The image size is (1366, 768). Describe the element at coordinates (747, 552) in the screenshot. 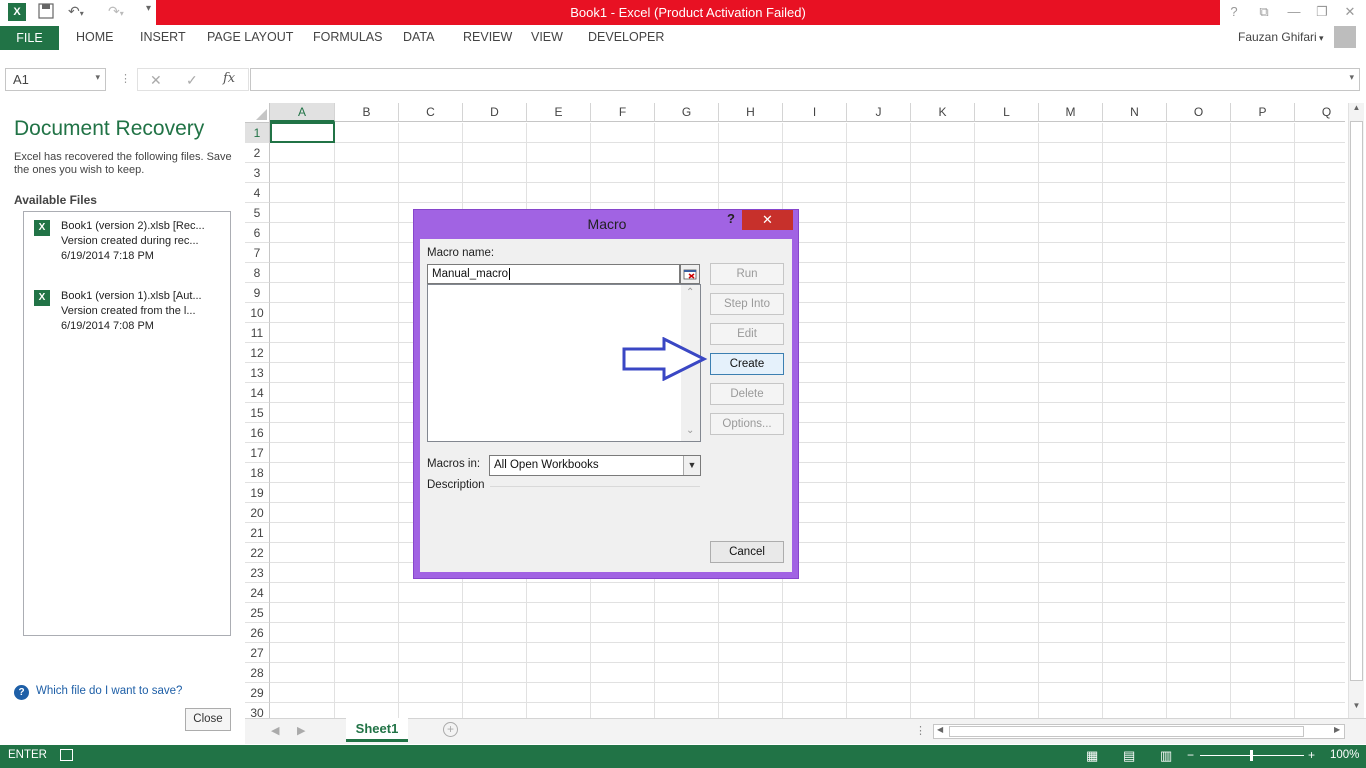

I see `cancel-button: Cancel` at that location.